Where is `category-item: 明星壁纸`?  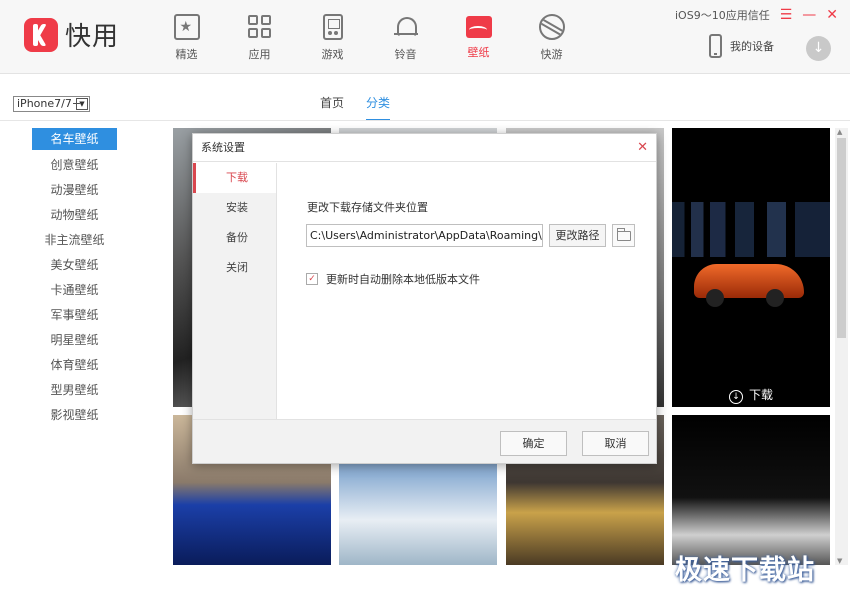
category-item: 明星壁纸 is located at coordinates (74, 340).